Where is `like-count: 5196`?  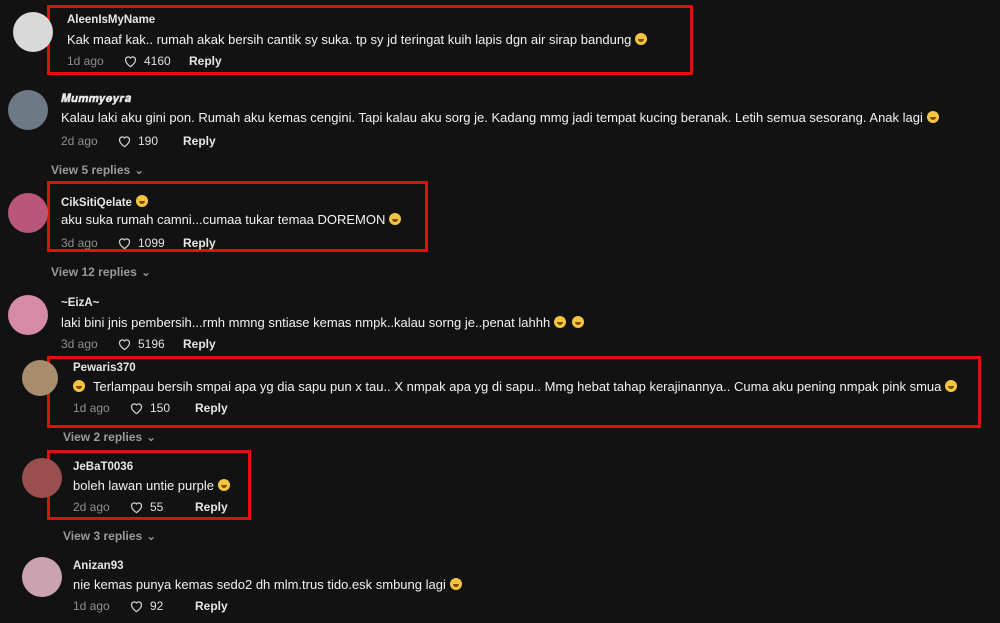 like-count: 5196 is located at coordinates (151, 344).